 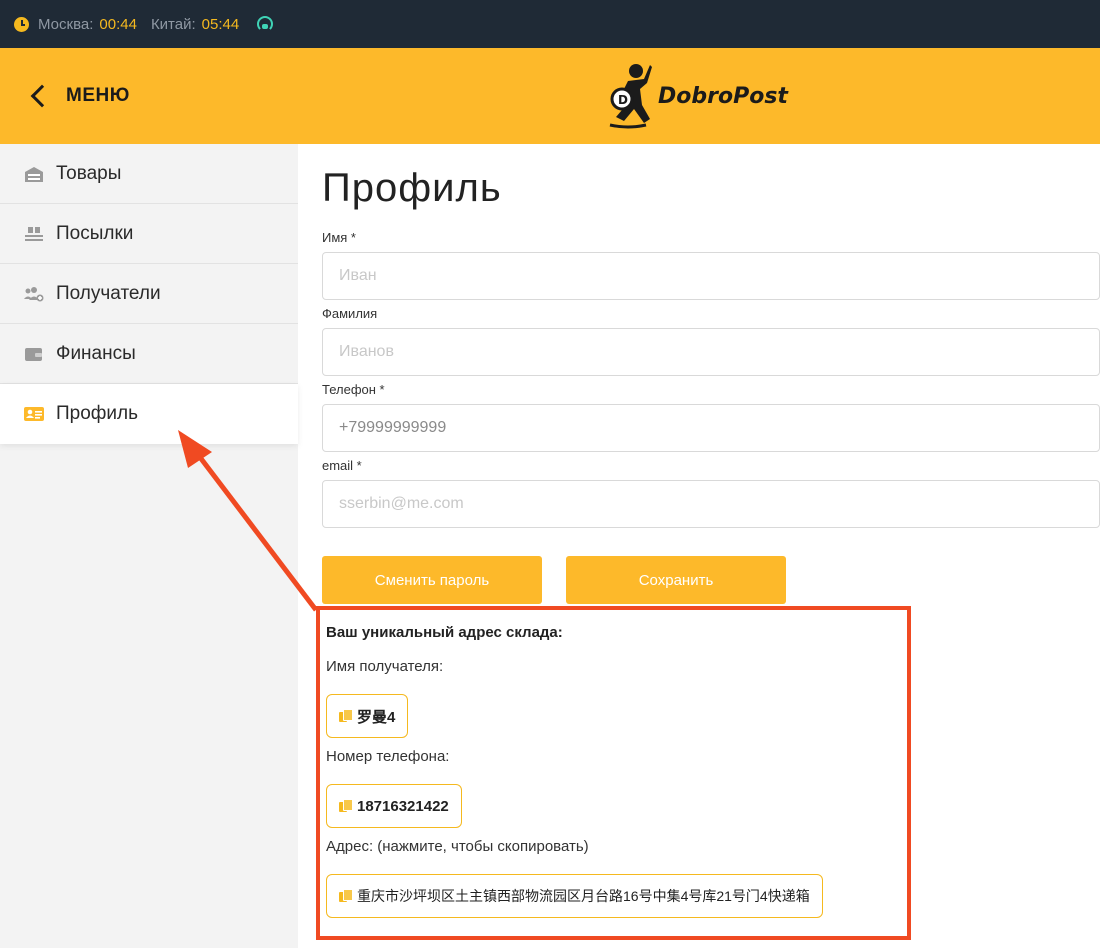 I want to click on page-title: Профиль, so click(x=412, y=188).